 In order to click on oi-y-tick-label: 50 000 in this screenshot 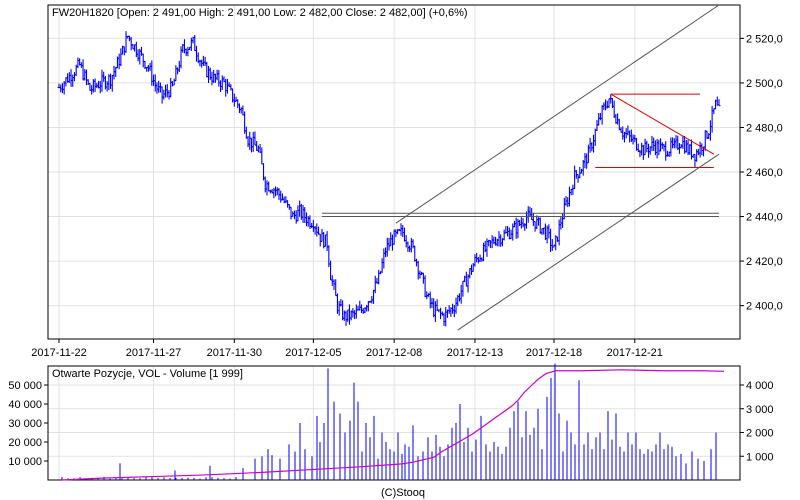, I will do `click(25, 386)`.